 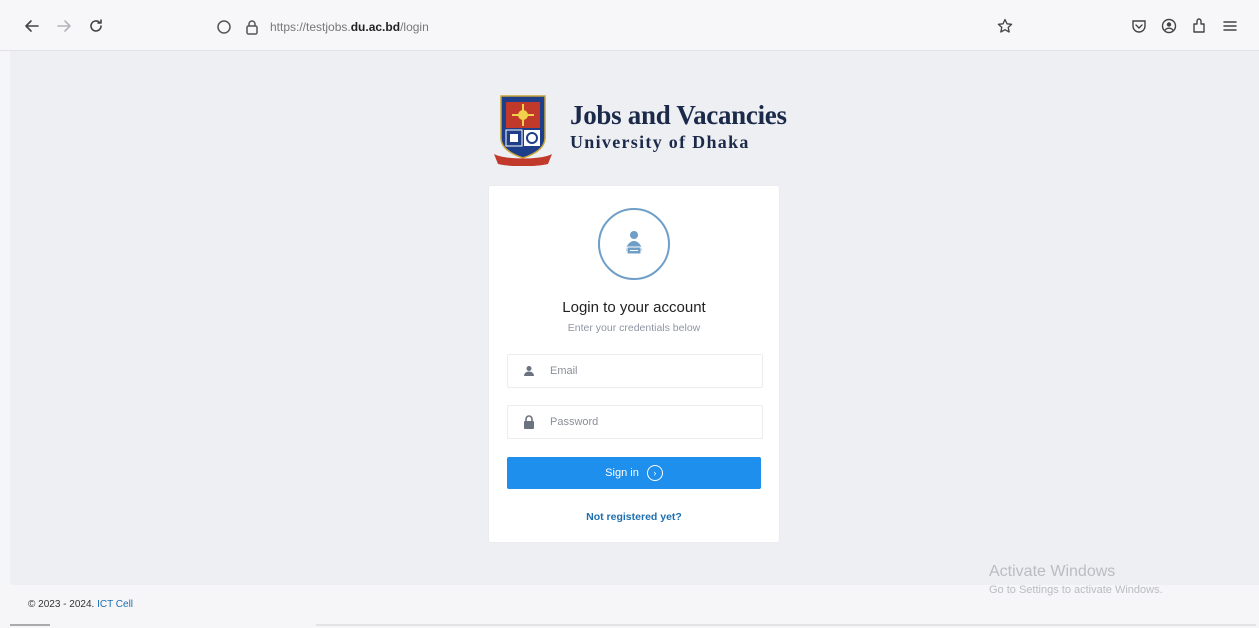 What do you see at coordinates (650, 371) in the screenshot?
I see `email-input` at bounding box center [650, 371].